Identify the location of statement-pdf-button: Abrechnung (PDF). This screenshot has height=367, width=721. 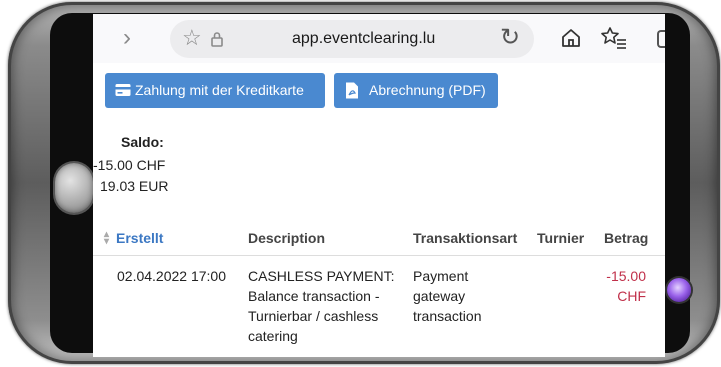
(416, 90).